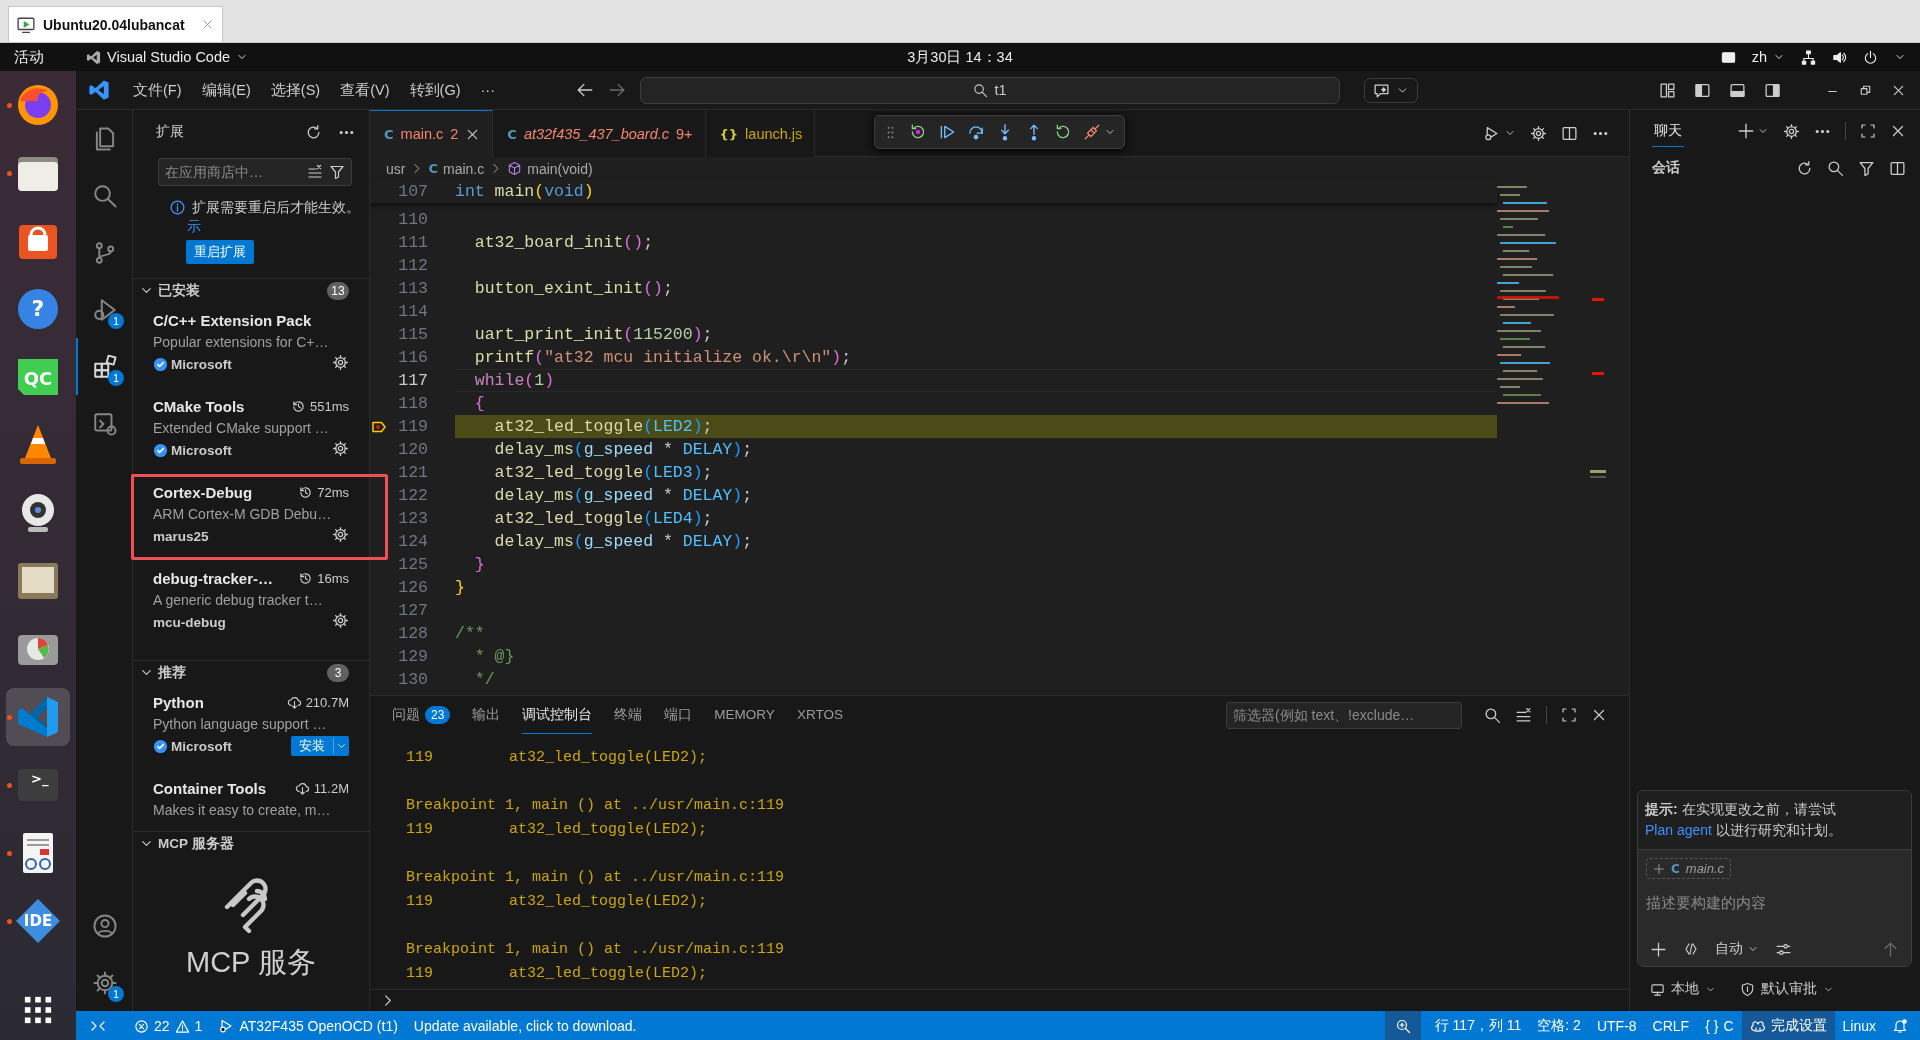  Describe the element at coordinates (1897, 168) in the screenshot. I see `toggle-sidebar-icon` at that location.